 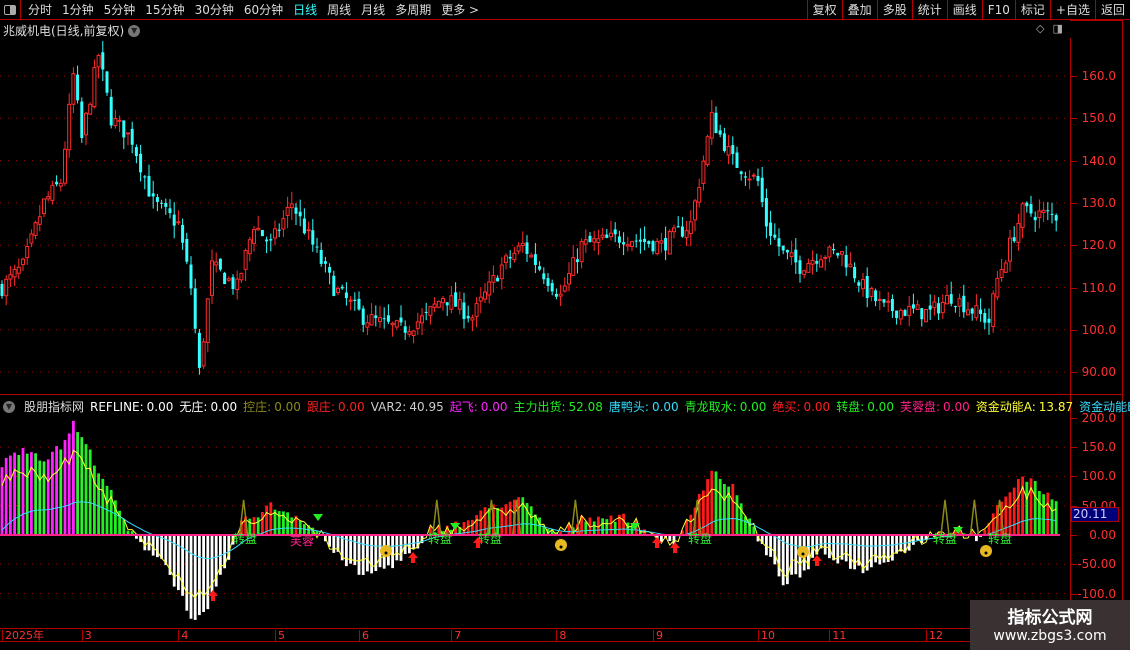 What do you see at coordinates (1104, 407) in the screenshot?
I see `field-label: 资金动能B:` at bounding box center [1104, 407].